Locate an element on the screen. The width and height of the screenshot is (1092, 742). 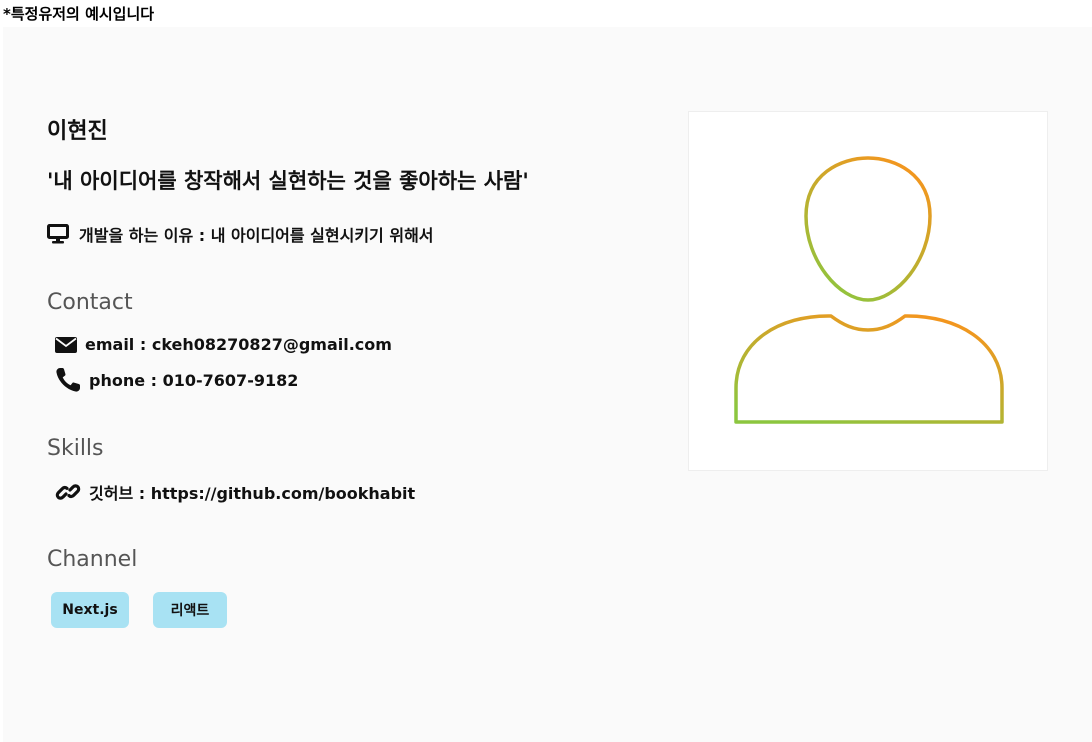
contact-email: email : ckeh08270827@gmail.com is located at coordinates (223, 344).